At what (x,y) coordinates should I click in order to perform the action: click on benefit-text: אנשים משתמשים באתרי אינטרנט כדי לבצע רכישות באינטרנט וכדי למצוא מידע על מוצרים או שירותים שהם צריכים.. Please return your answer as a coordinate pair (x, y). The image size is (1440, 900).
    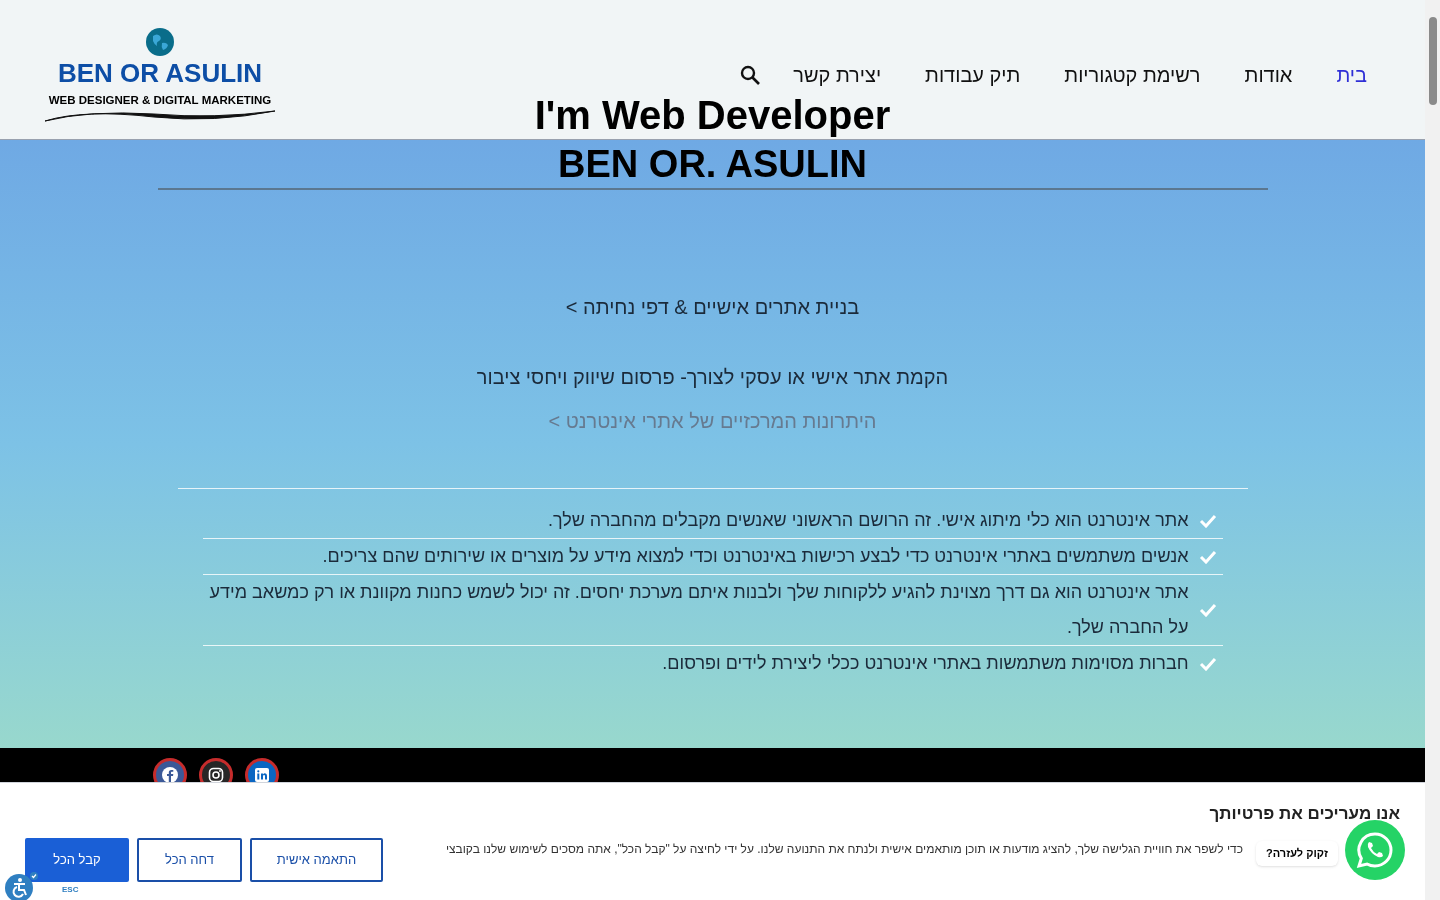
    Looking at the image, I should click on (755, 556).